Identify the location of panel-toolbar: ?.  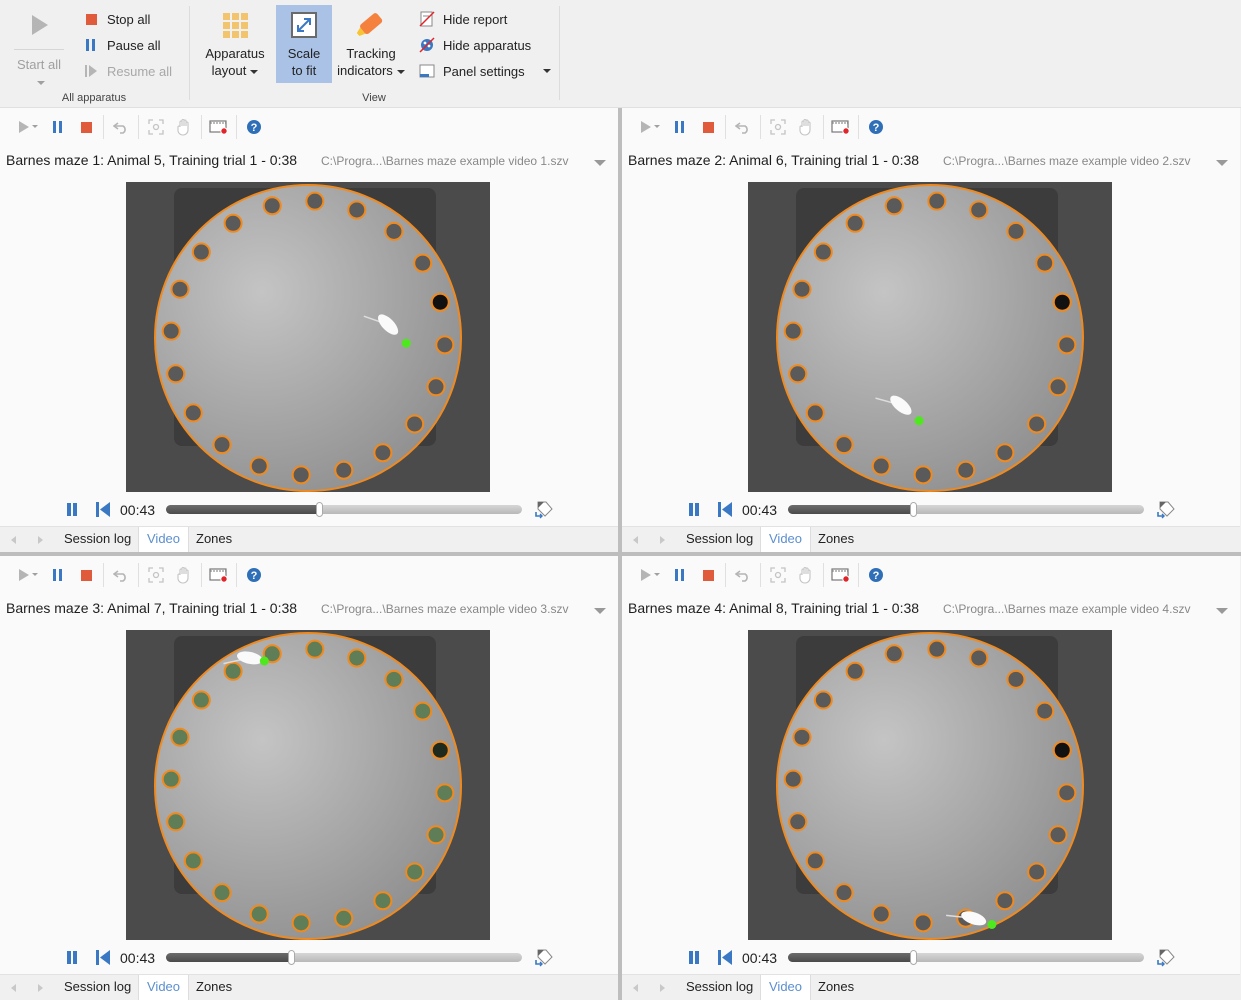
(309, 575).